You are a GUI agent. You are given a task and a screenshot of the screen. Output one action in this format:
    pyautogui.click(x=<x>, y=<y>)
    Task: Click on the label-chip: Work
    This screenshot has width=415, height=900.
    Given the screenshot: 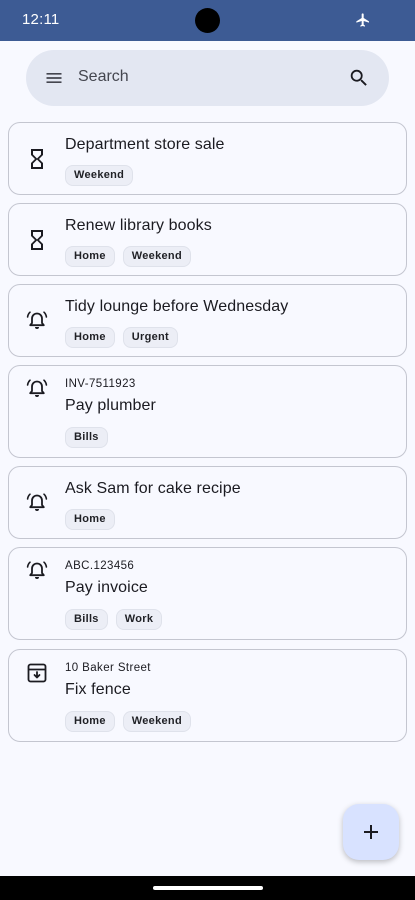 What is the action you would take?
    pyautogui.click(x=139, y=619)
    